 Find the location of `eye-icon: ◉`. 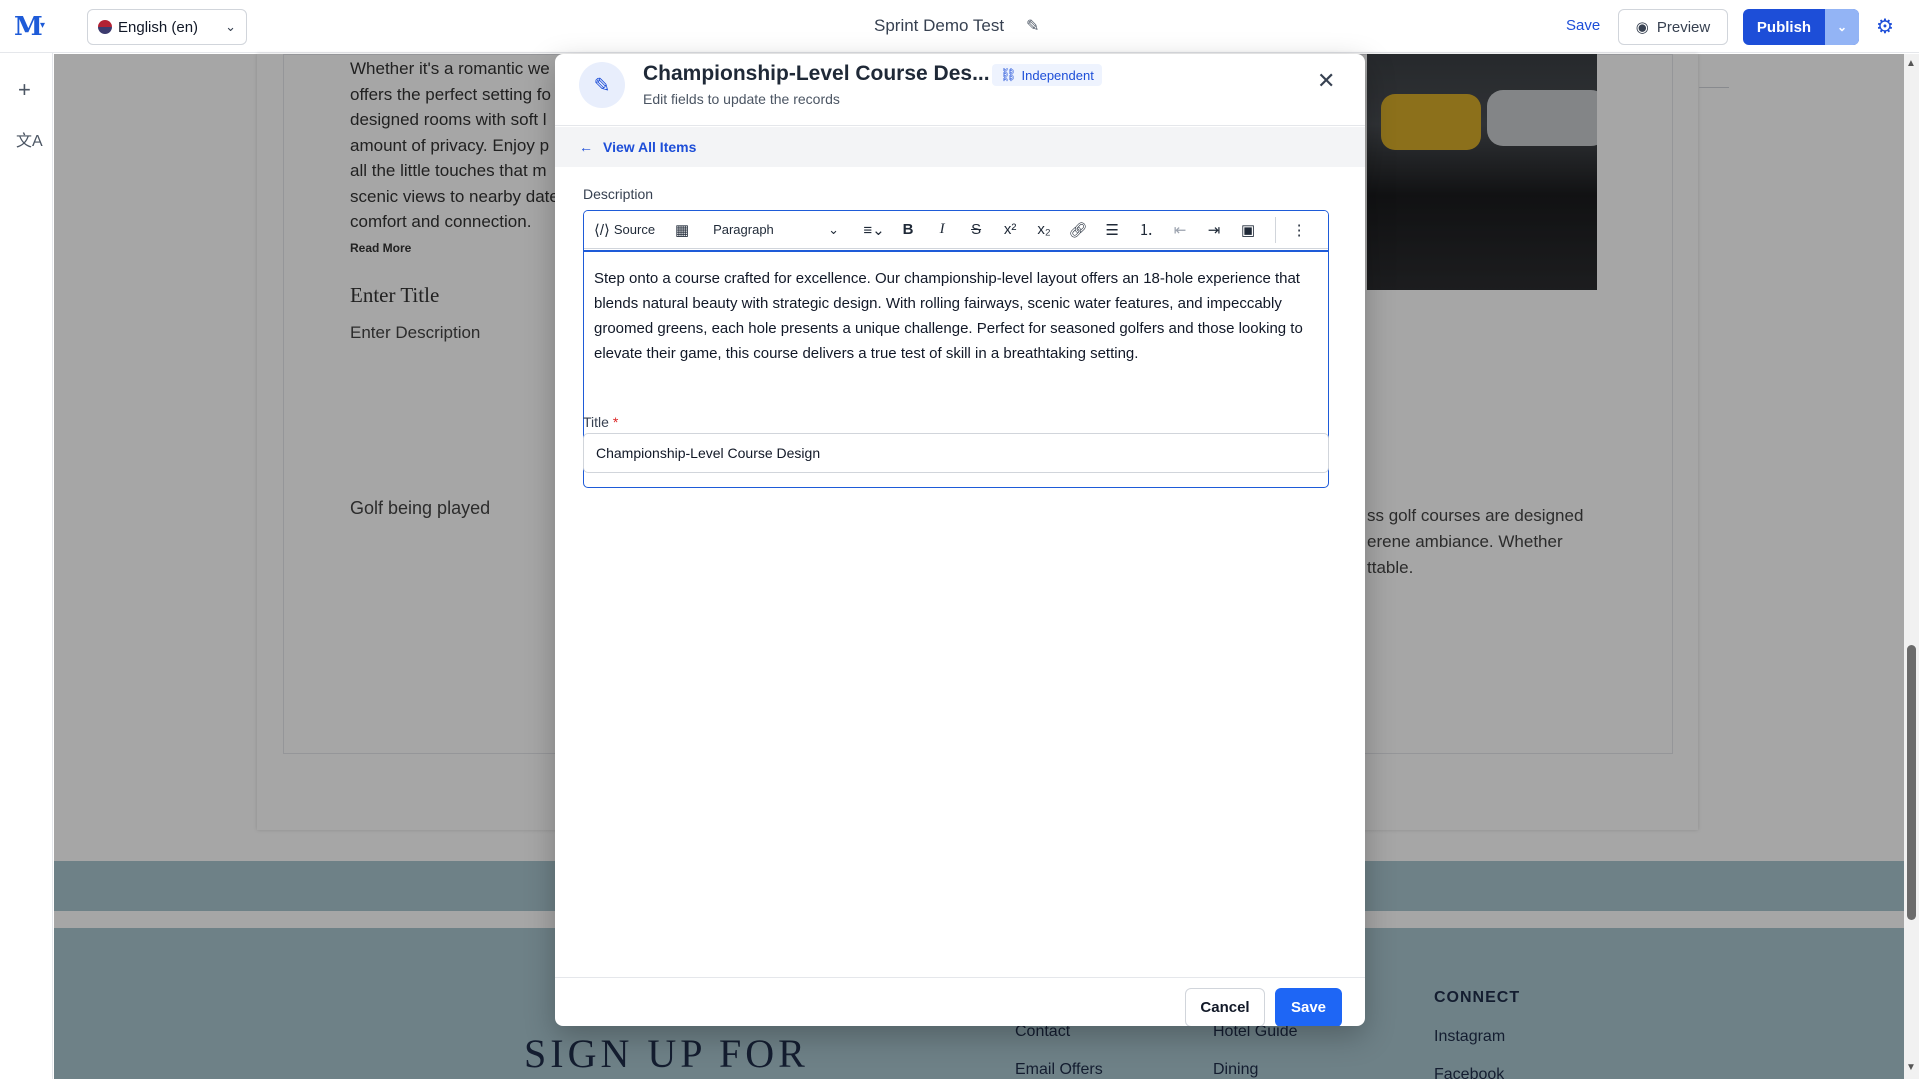

eye-icon: ◉ is located at coordinates (1642, 27).